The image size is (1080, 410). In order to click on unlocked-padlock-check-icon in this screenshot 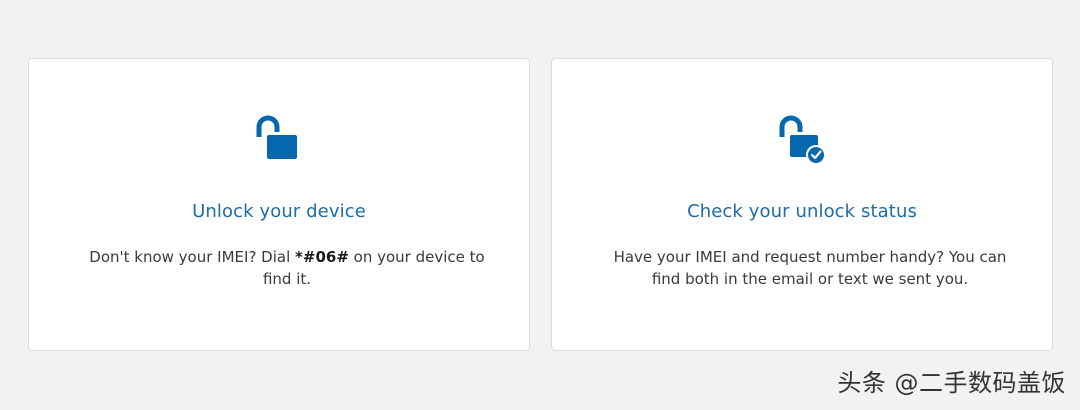, I will do `click(802, 140)`.